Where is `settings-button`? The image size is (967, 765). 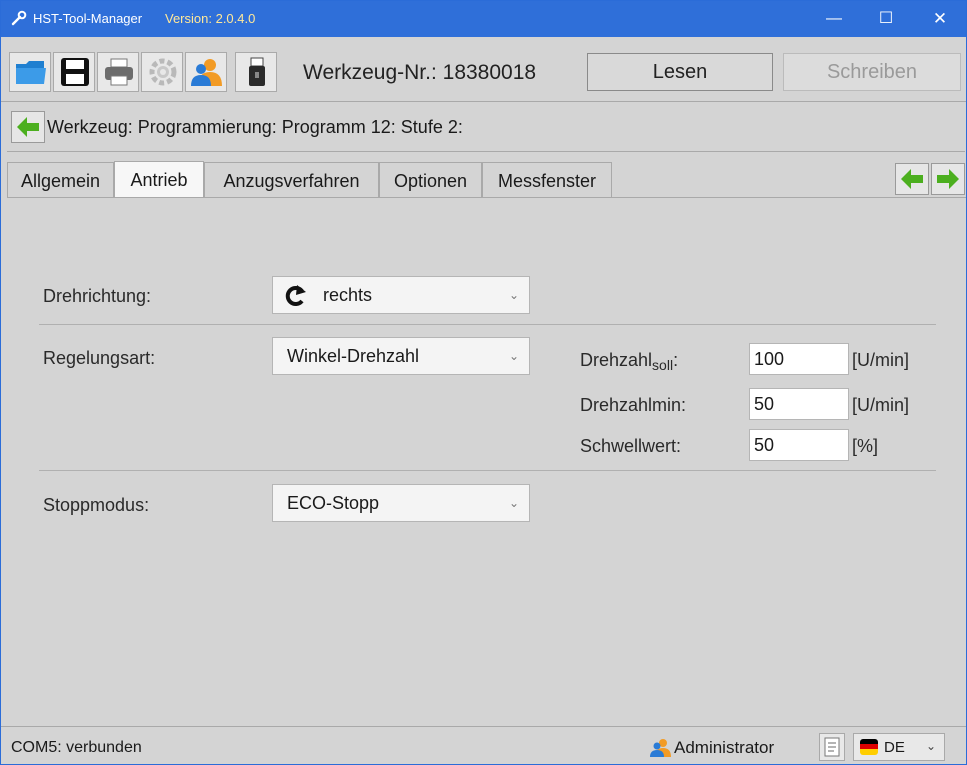 settings-button is located at coordinates (162, 72).